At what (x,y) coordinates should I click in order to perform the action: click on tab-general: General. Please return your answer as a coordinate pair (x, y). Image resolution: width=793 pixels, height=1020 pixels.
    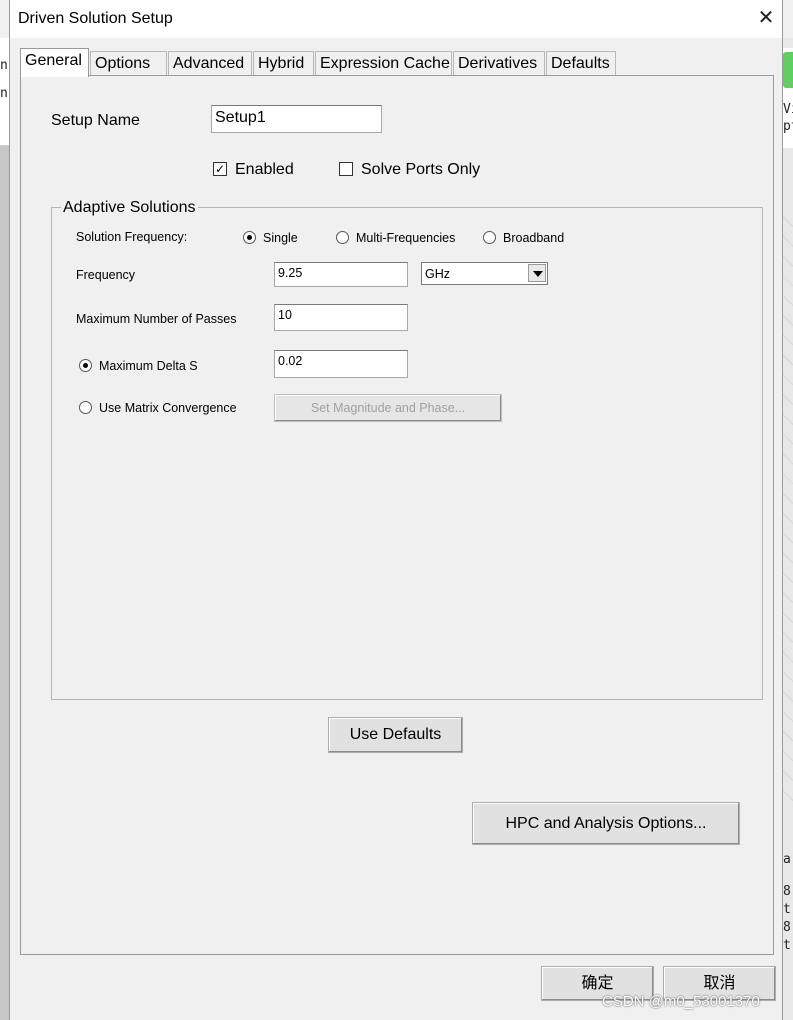
    Looking at the image, I should click on (54, 62).